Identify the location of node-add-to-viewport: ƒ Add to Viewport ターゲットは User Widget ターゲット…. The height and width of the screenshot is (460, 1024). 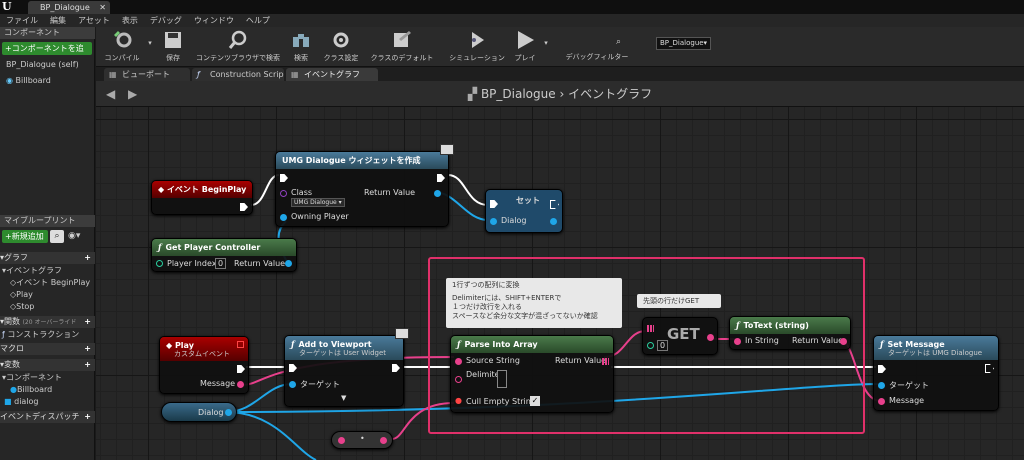
(346, 367).